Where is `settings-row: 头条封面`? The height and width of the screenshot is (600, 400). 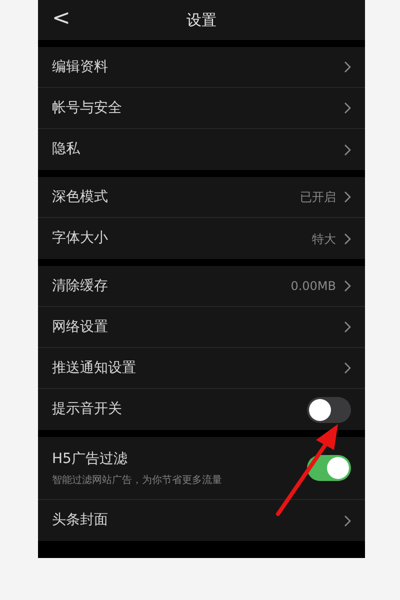 settings-row: 头条封面 is located at coordinates (201, 520).